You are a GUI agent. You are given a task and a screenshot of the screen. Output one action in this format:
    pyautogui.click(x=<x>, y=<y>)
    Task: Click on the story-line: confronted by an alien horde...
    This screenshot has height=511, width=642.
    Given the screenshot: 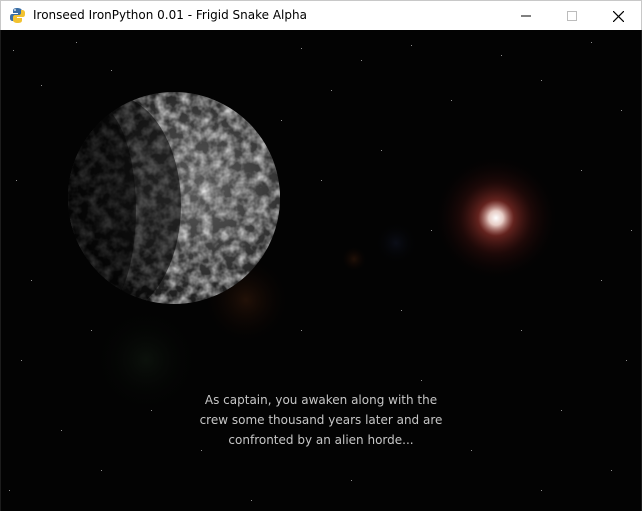 What is the action you would take?
    pyautogui.click(x=321, y=440)
    